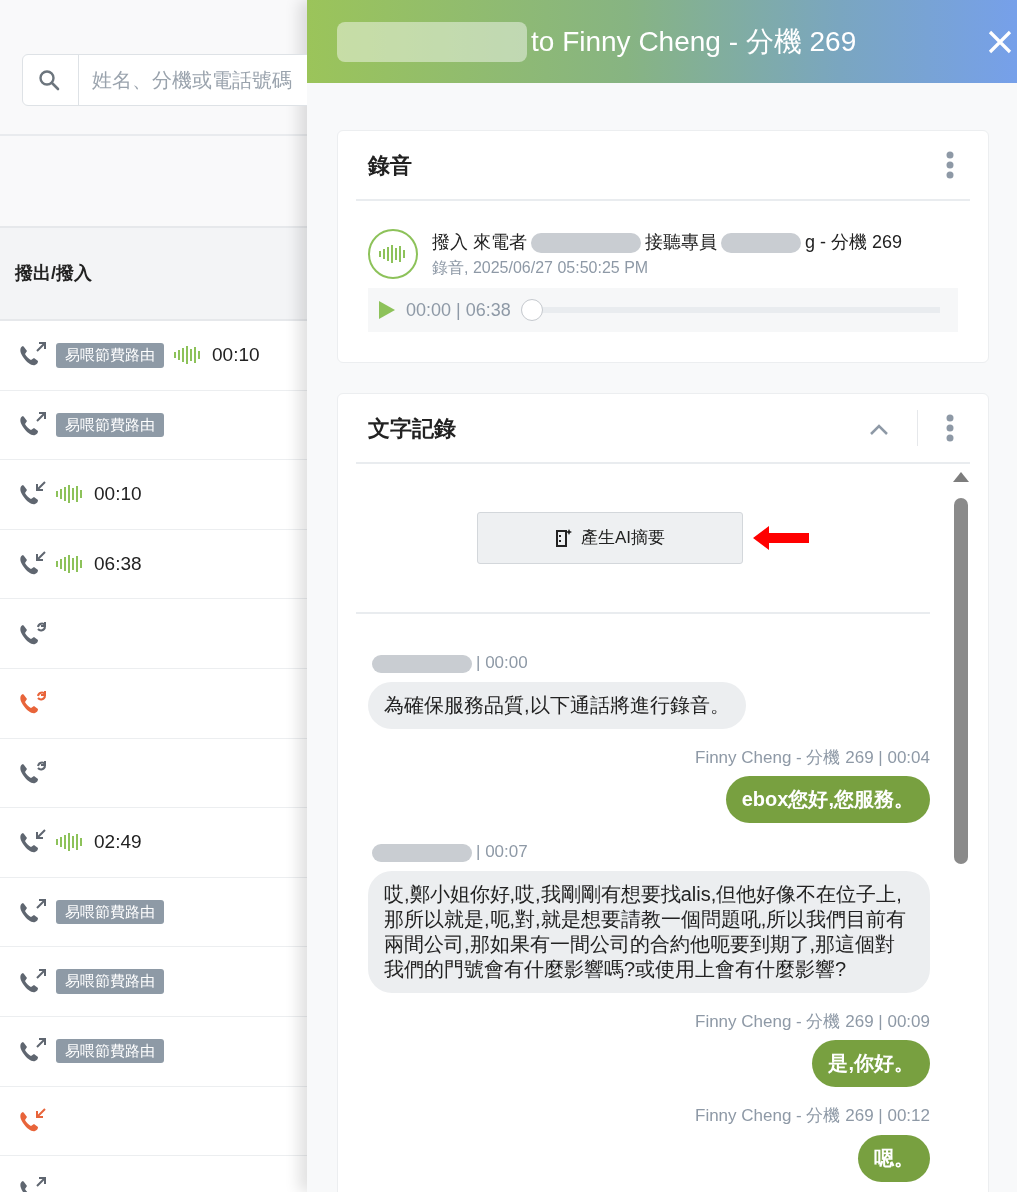 The height and width of the screenshot is (1192, 1017). I want to click on drawer-title: to Finny Cheng - 分機 269, so click(694, 41).